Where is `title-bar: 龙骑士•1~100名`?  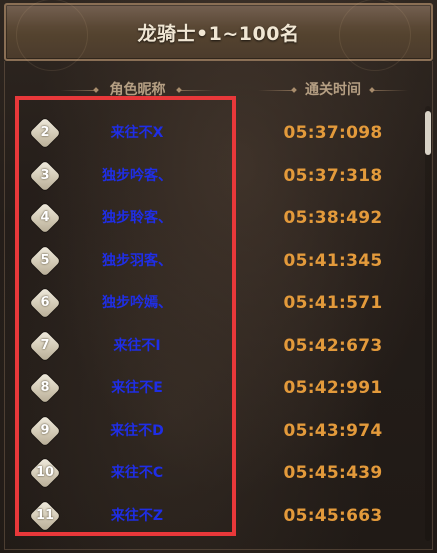 title-bar: 龙骑士•1~100名 is located at coordinates (218, 35).